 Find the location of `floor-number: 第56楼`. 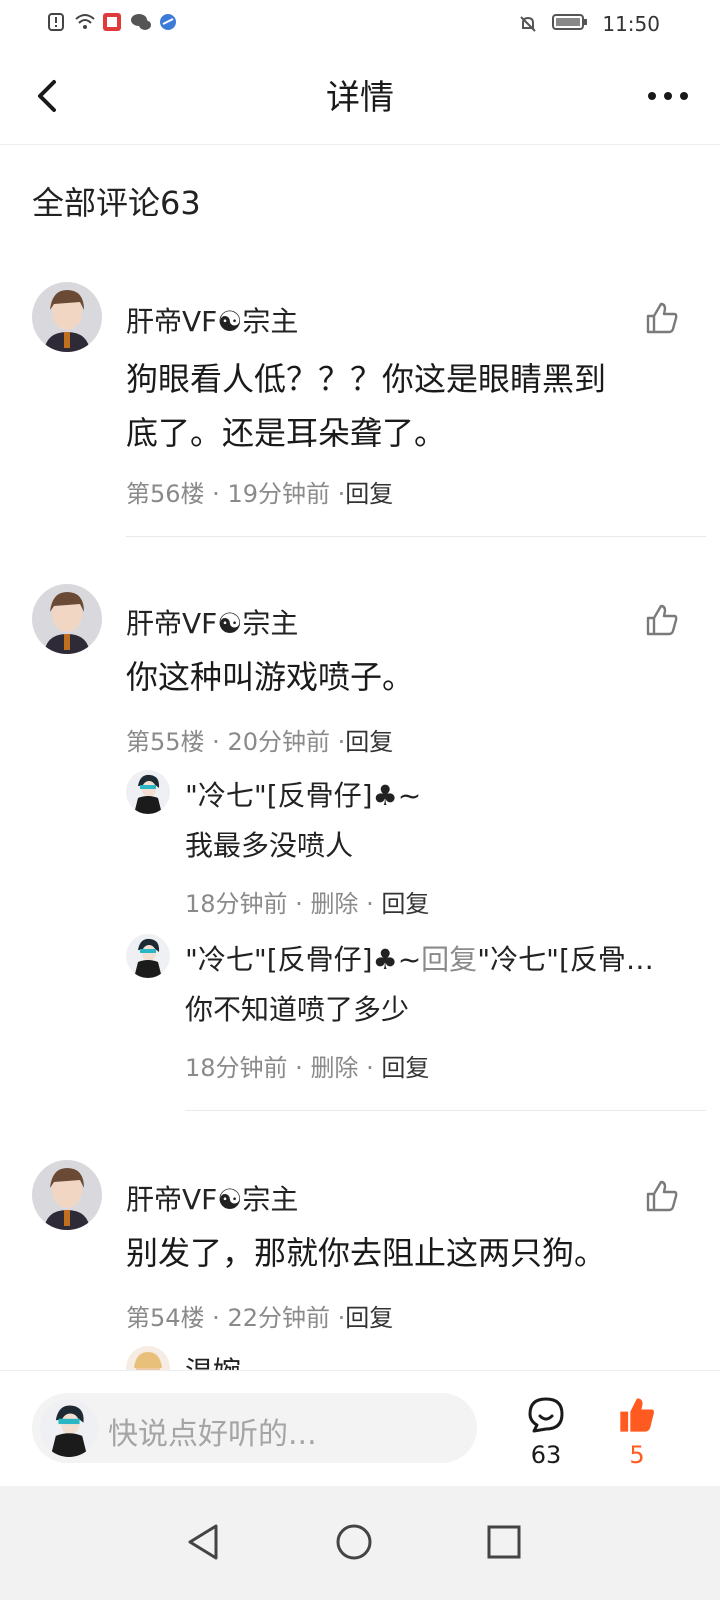

floor-number: 第56楼 is located at coordinates (165, 494).